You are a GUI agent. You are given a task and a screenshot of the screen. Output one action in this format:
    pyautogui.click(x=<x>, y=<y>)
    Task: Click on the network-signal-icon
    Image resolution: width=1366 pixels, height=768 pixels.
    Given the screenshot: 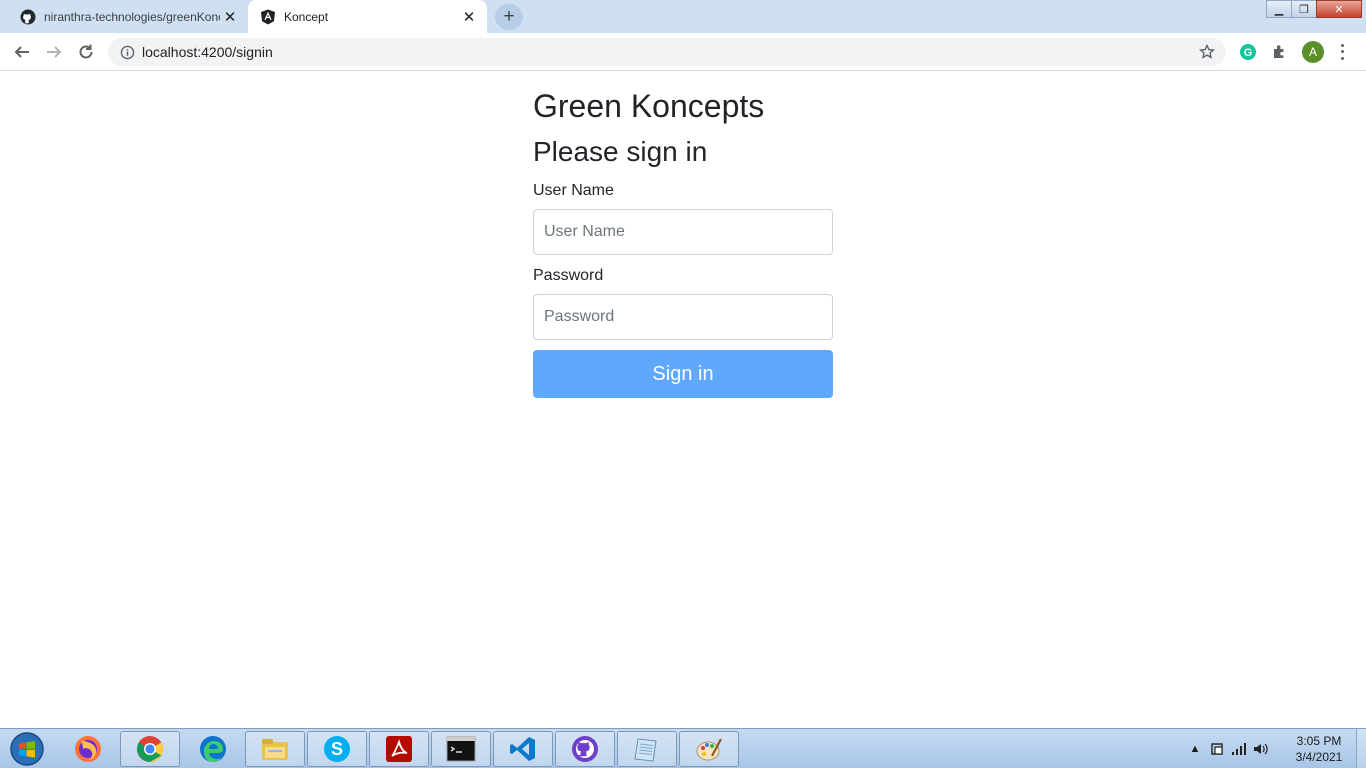 What is the action you would take?
    pyautogui.click(x=1239, y=749)
    